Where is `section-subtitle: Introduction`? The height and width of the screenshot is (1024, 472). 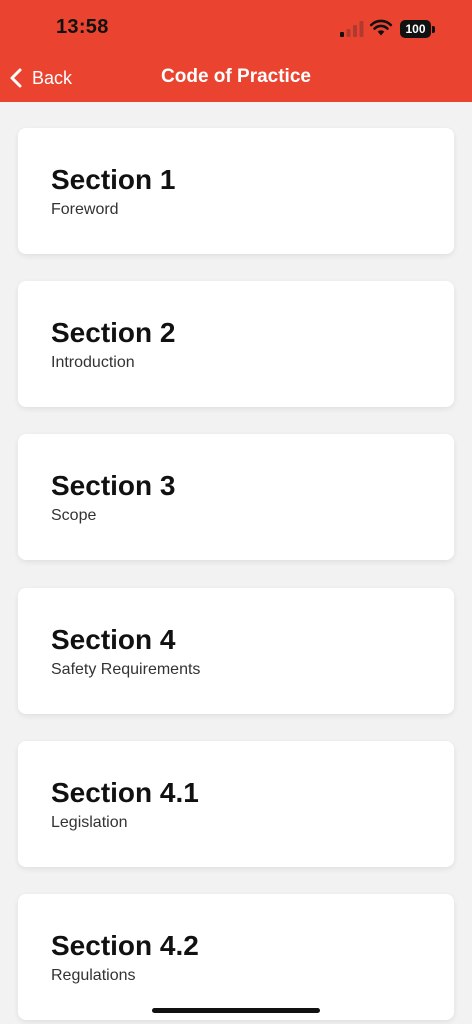
section-subtitle: Introduction is located at coordinates (93, 362).